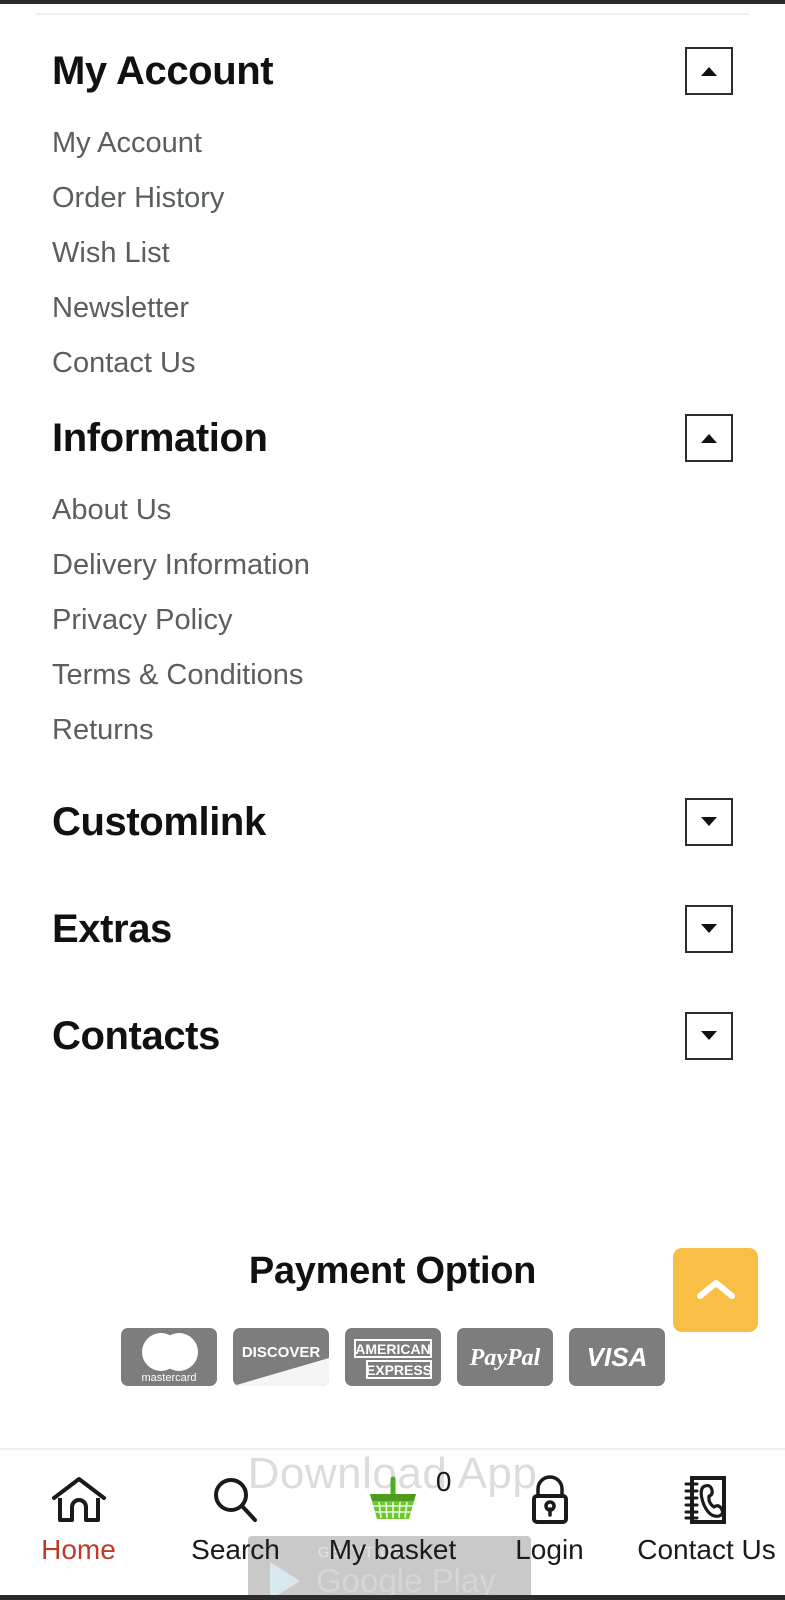 The image size is (785, 1600). I want to click on footer-link: My Account, so click(392, 143).